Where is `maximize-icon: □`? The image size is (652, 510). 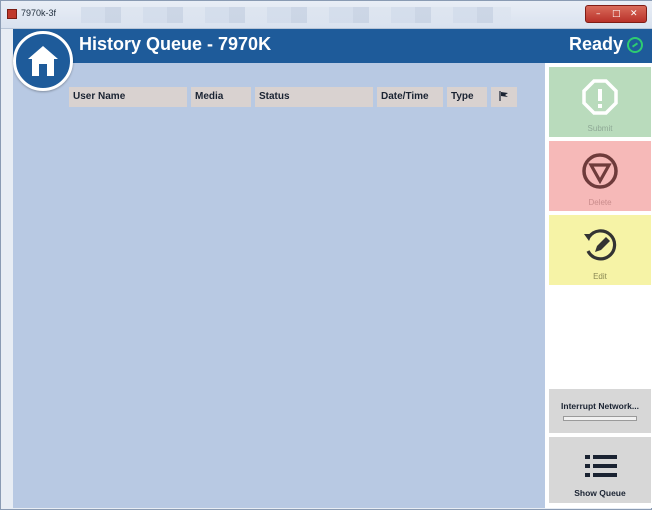
maximize-icon: □ is located at coordinates (616, 14).